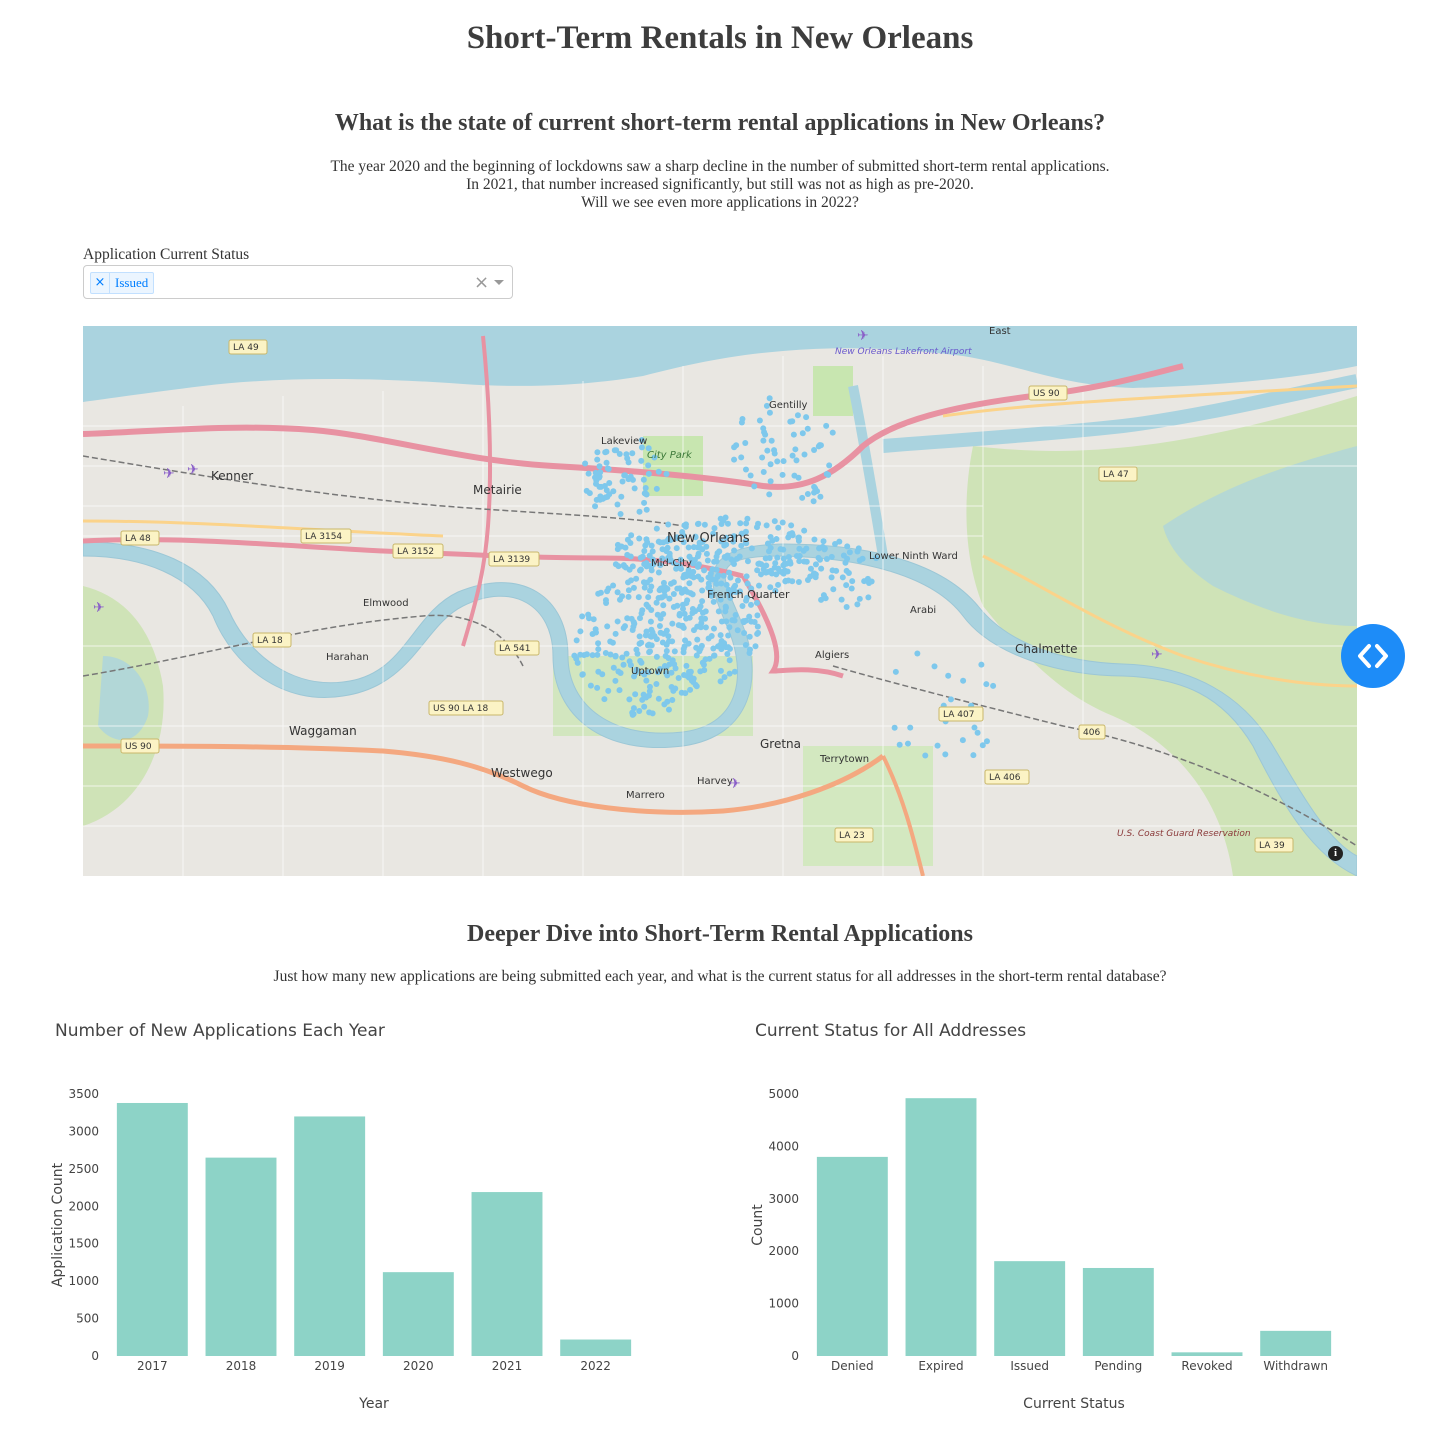 This screenshot has height=1445, width=1440. What do you see at coordinates (499, 282) in the screenshot?
I see `chevron-down-icon` at bounding box center [499, 282].